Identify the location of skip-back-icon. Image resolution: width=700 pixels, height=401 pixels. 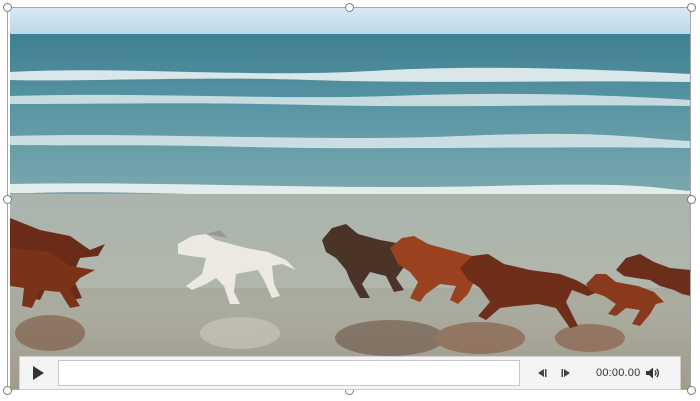
(542, 373).